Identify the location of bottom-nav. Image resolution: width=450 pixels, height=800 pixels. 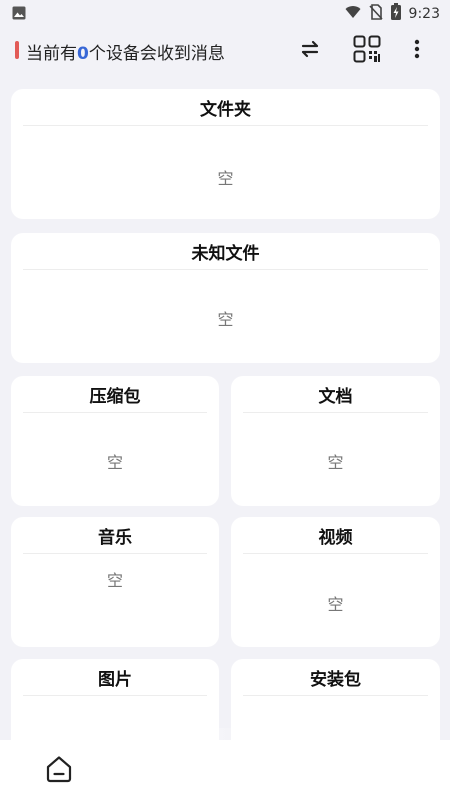
(225, 770).